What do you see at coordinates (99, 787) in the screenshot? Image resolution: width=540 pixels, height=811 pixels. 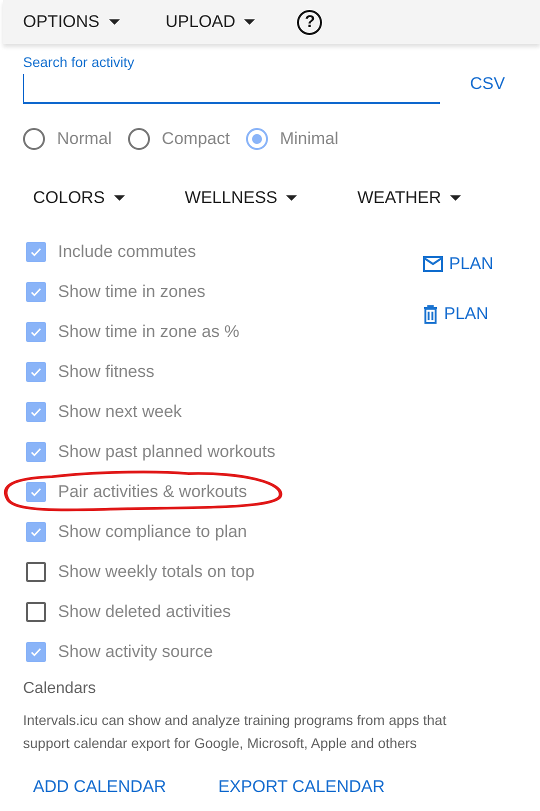 I see `calendar-button: ADD CALENDAR` at bounding box center [99, 787].